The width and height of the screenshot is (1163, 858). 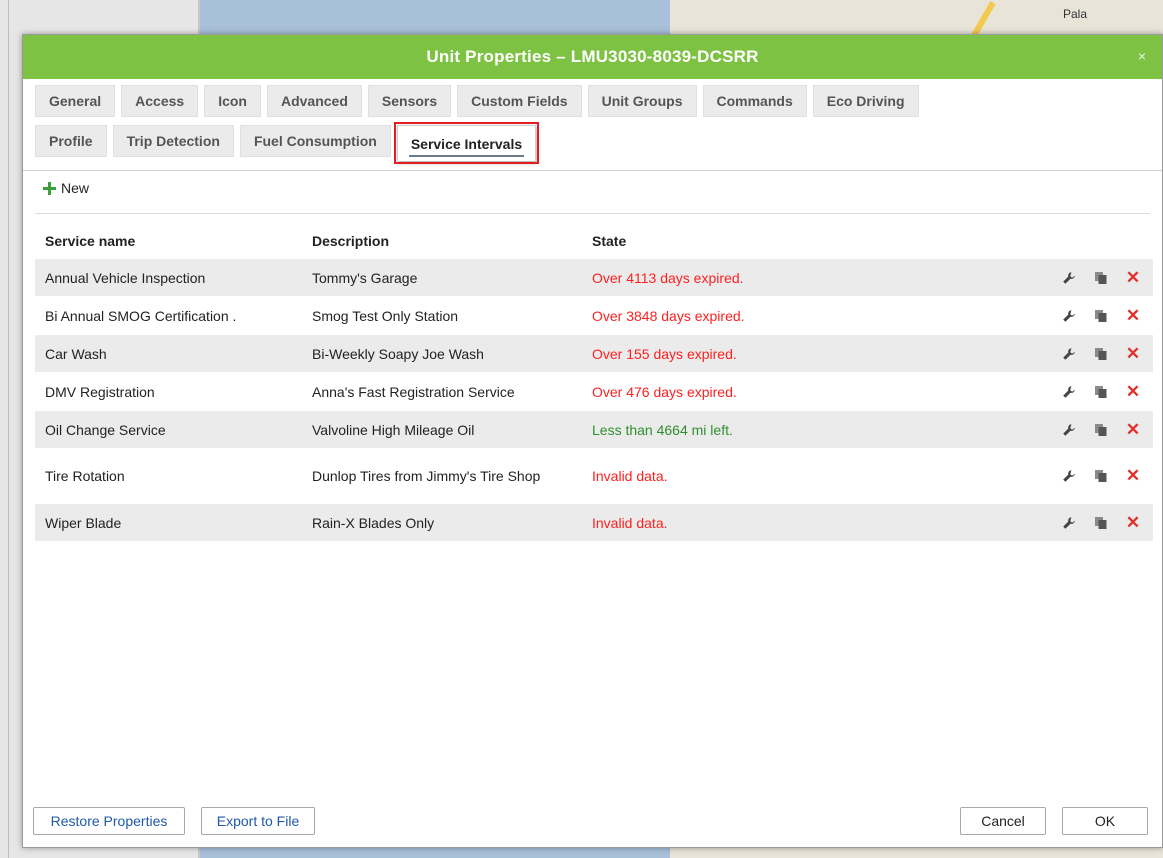 I want to click on cell-service-name: Annual Vehicle Inspection, so click(x=125, y=277).